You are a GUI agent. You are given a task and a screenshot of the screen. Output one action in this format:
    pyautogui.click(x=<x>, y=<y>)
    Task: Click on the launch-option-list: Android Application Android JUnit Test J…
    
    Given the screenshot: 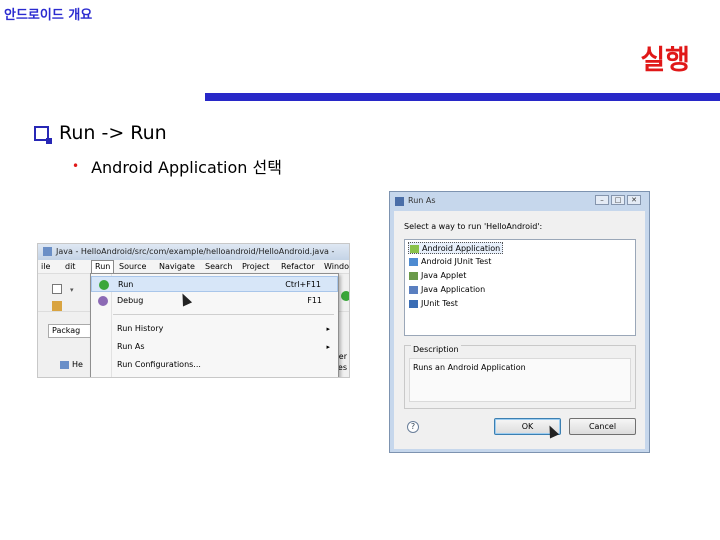 What is the action you would take?
    pyautogui.click(x=520, y=287)
    